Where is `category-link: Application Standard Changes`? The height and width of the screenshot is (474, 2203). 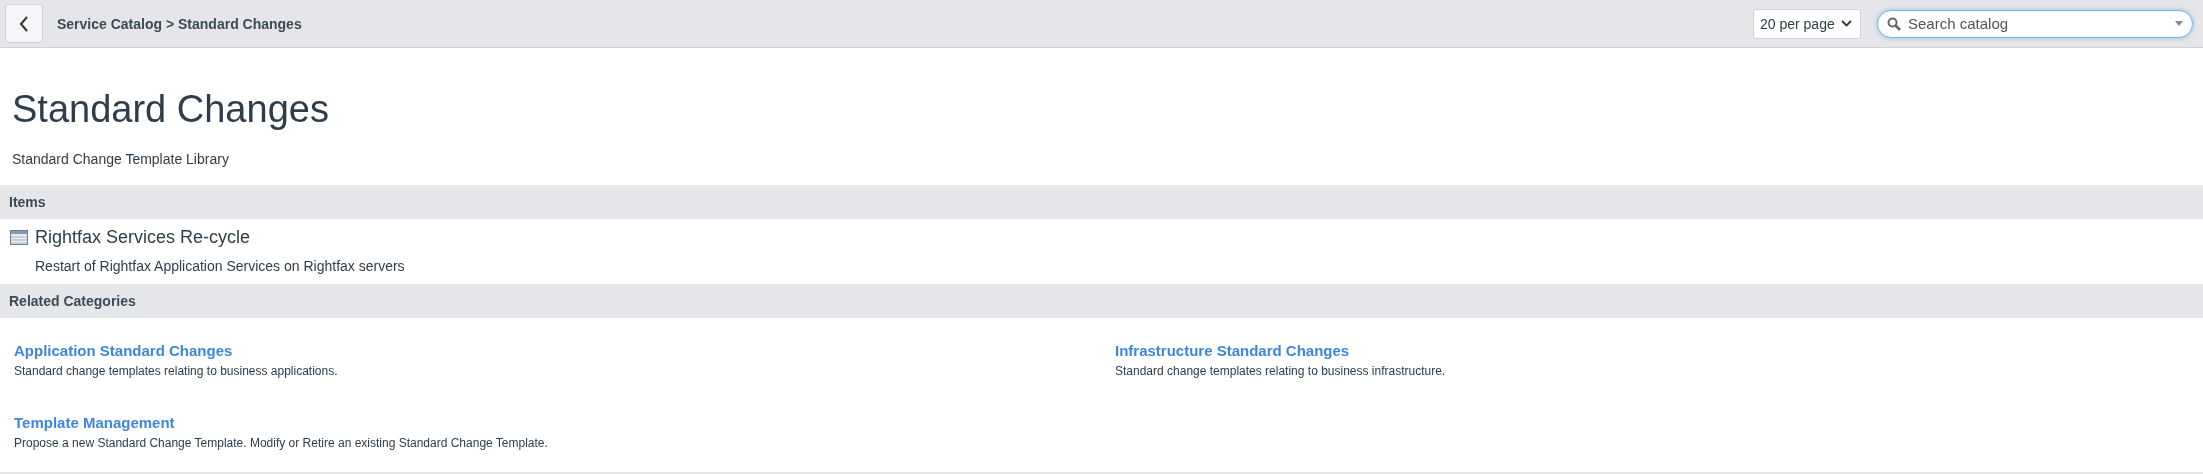
category-link: Application Standard Changes is located at coordinates (123, 350).